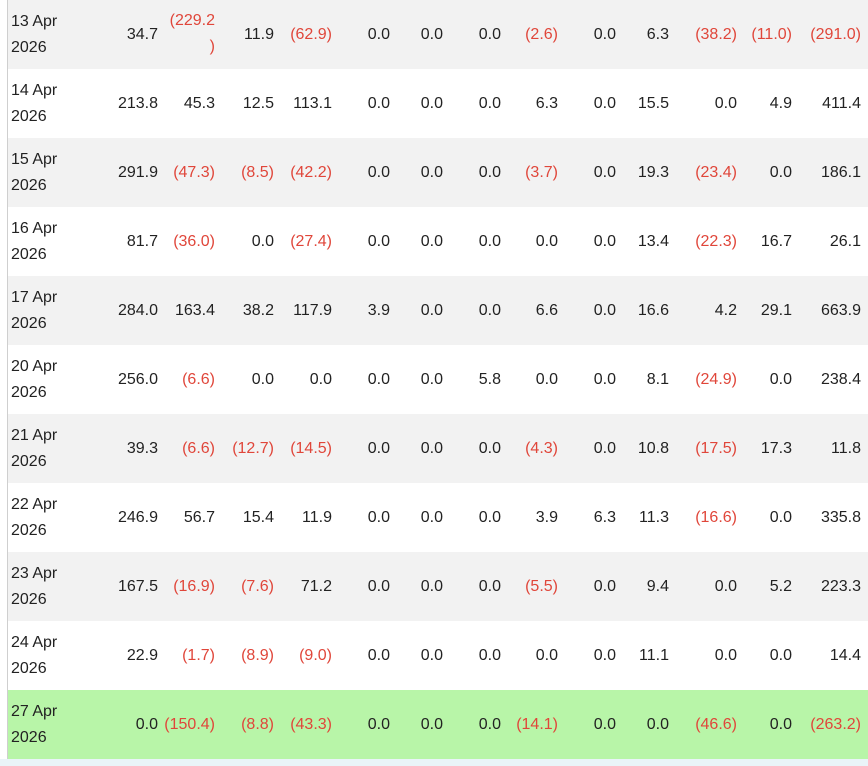 Image resolution: width=868 pixels, height=766 pixels. I want to click on value-cell: 5.2, so click(780, 586).